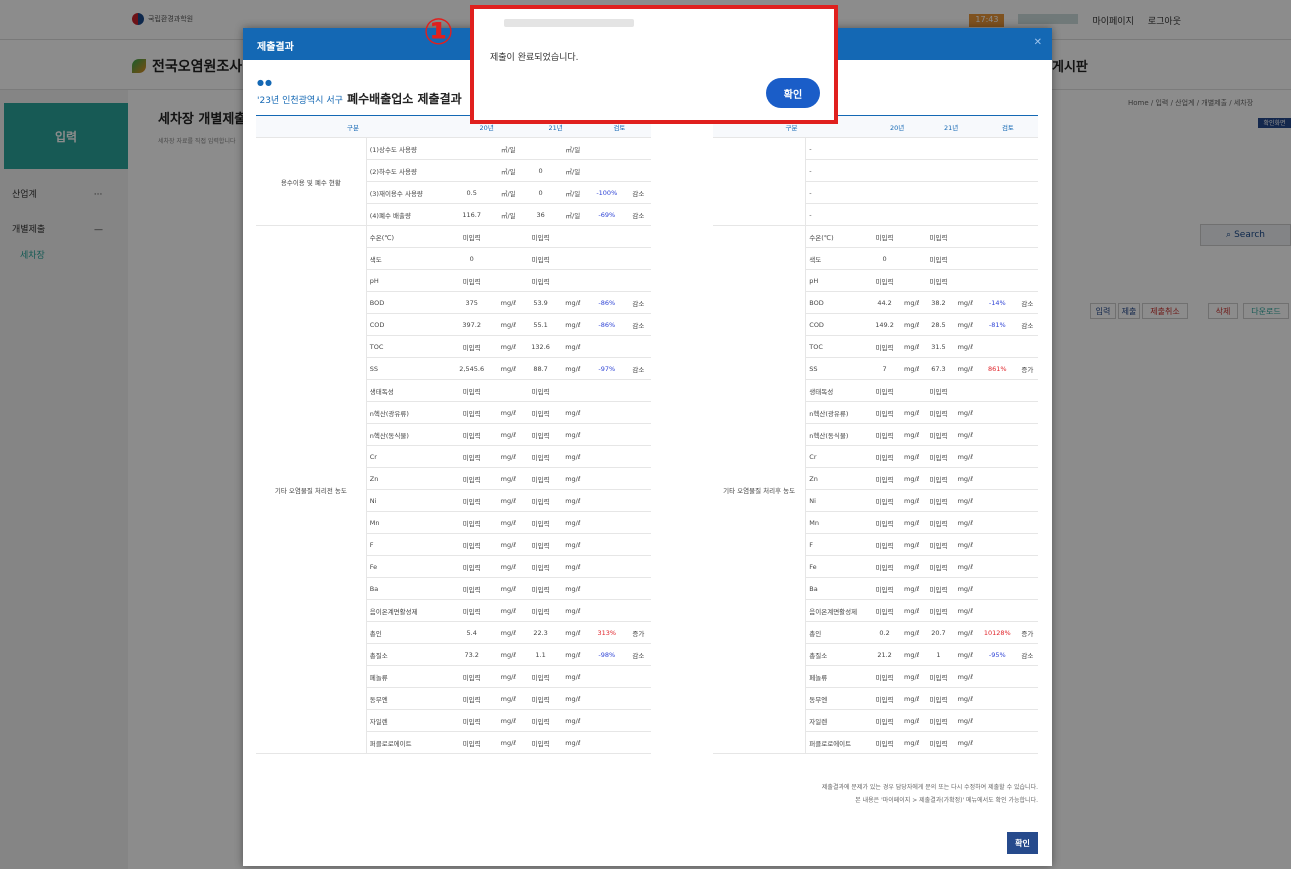 This screenshot has width=1291, height=869. What do you see at coordinates (838, 566) in the screenshot?
I see `item-name: Fe` at bounding box center [838, 566].